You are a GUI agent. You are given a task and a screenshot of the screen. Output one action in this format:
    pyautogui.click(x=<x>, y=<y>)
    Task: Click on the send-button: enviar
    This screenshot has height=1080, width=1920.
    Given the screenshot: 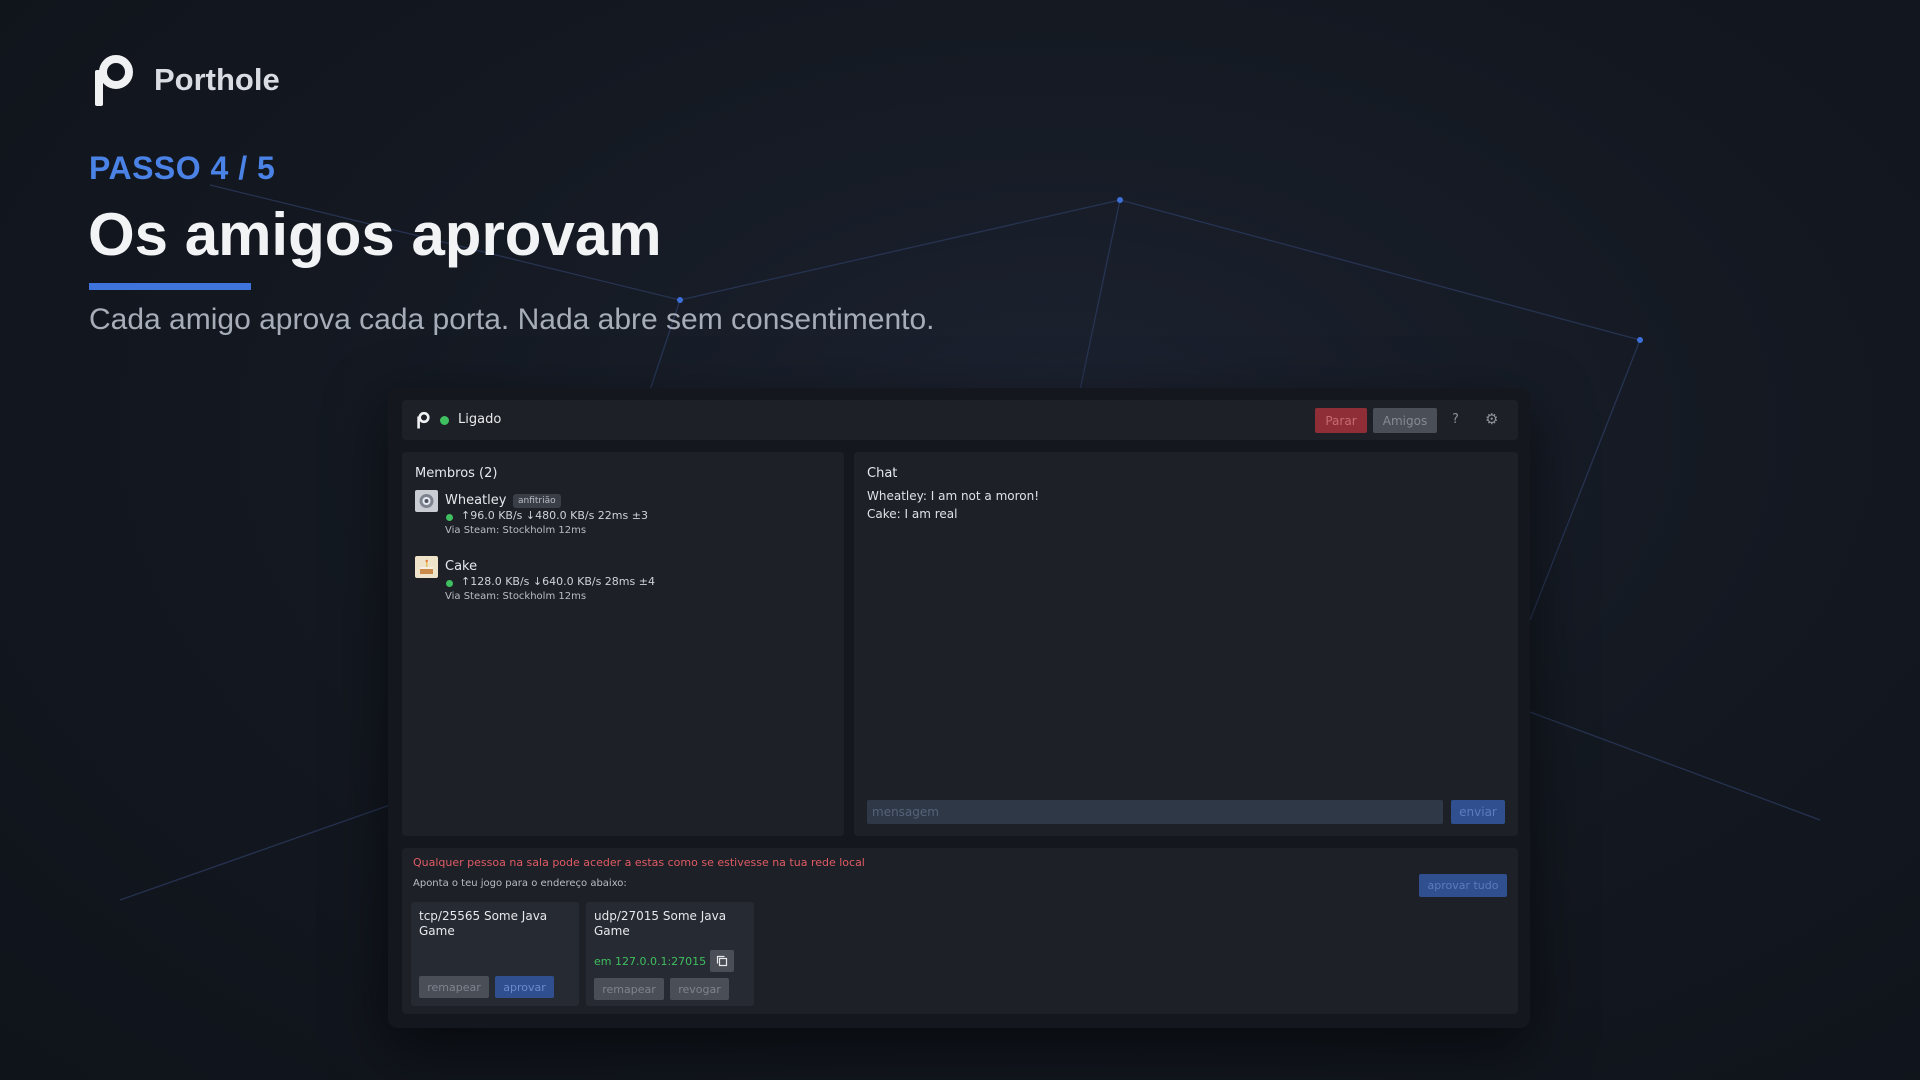 What is the action you would take?
    pyautogui.click(x=1478, y=812)
    